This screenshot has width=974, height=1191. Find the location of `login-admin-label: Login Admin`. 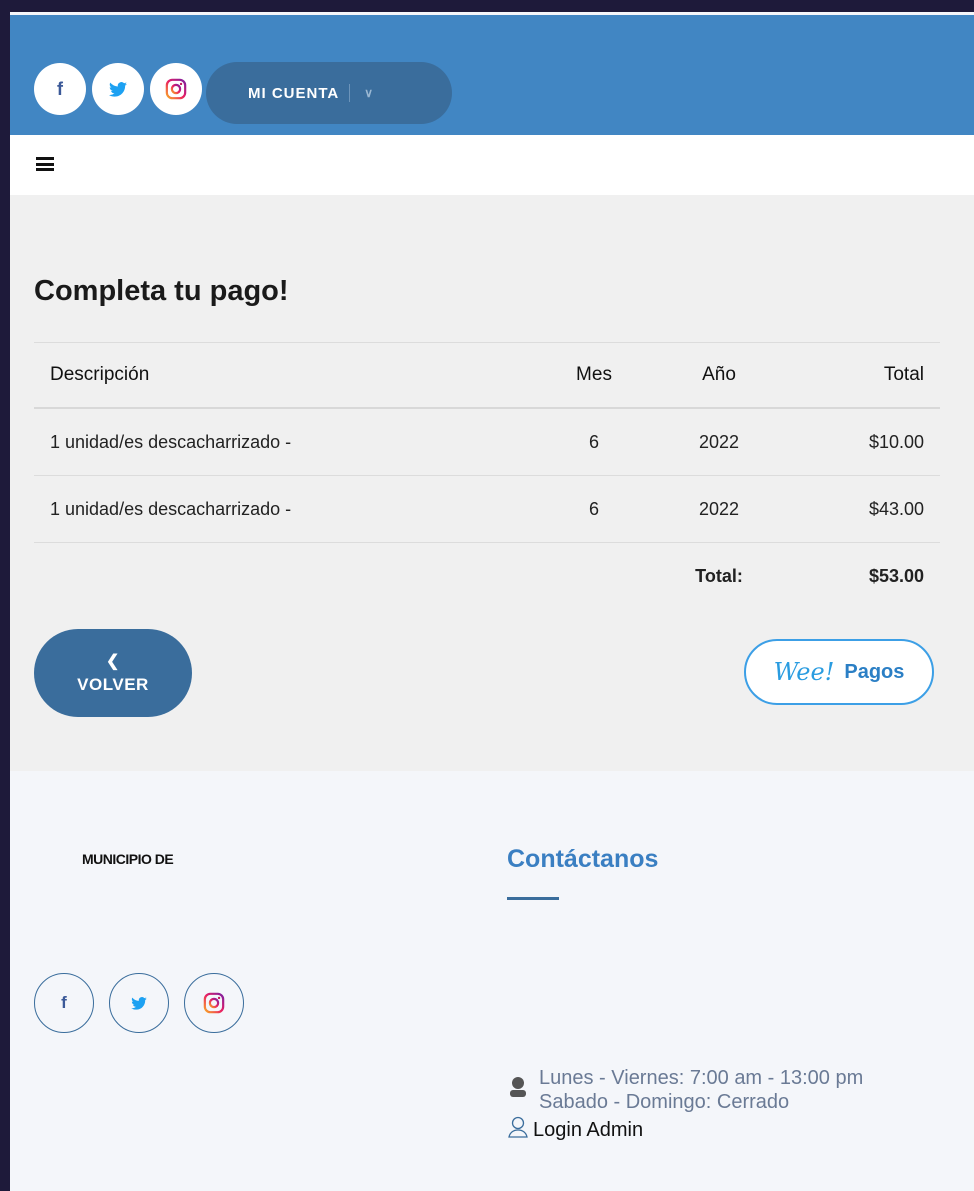

login-admin-label: Login Admin is located at coordinates (588, 1129).